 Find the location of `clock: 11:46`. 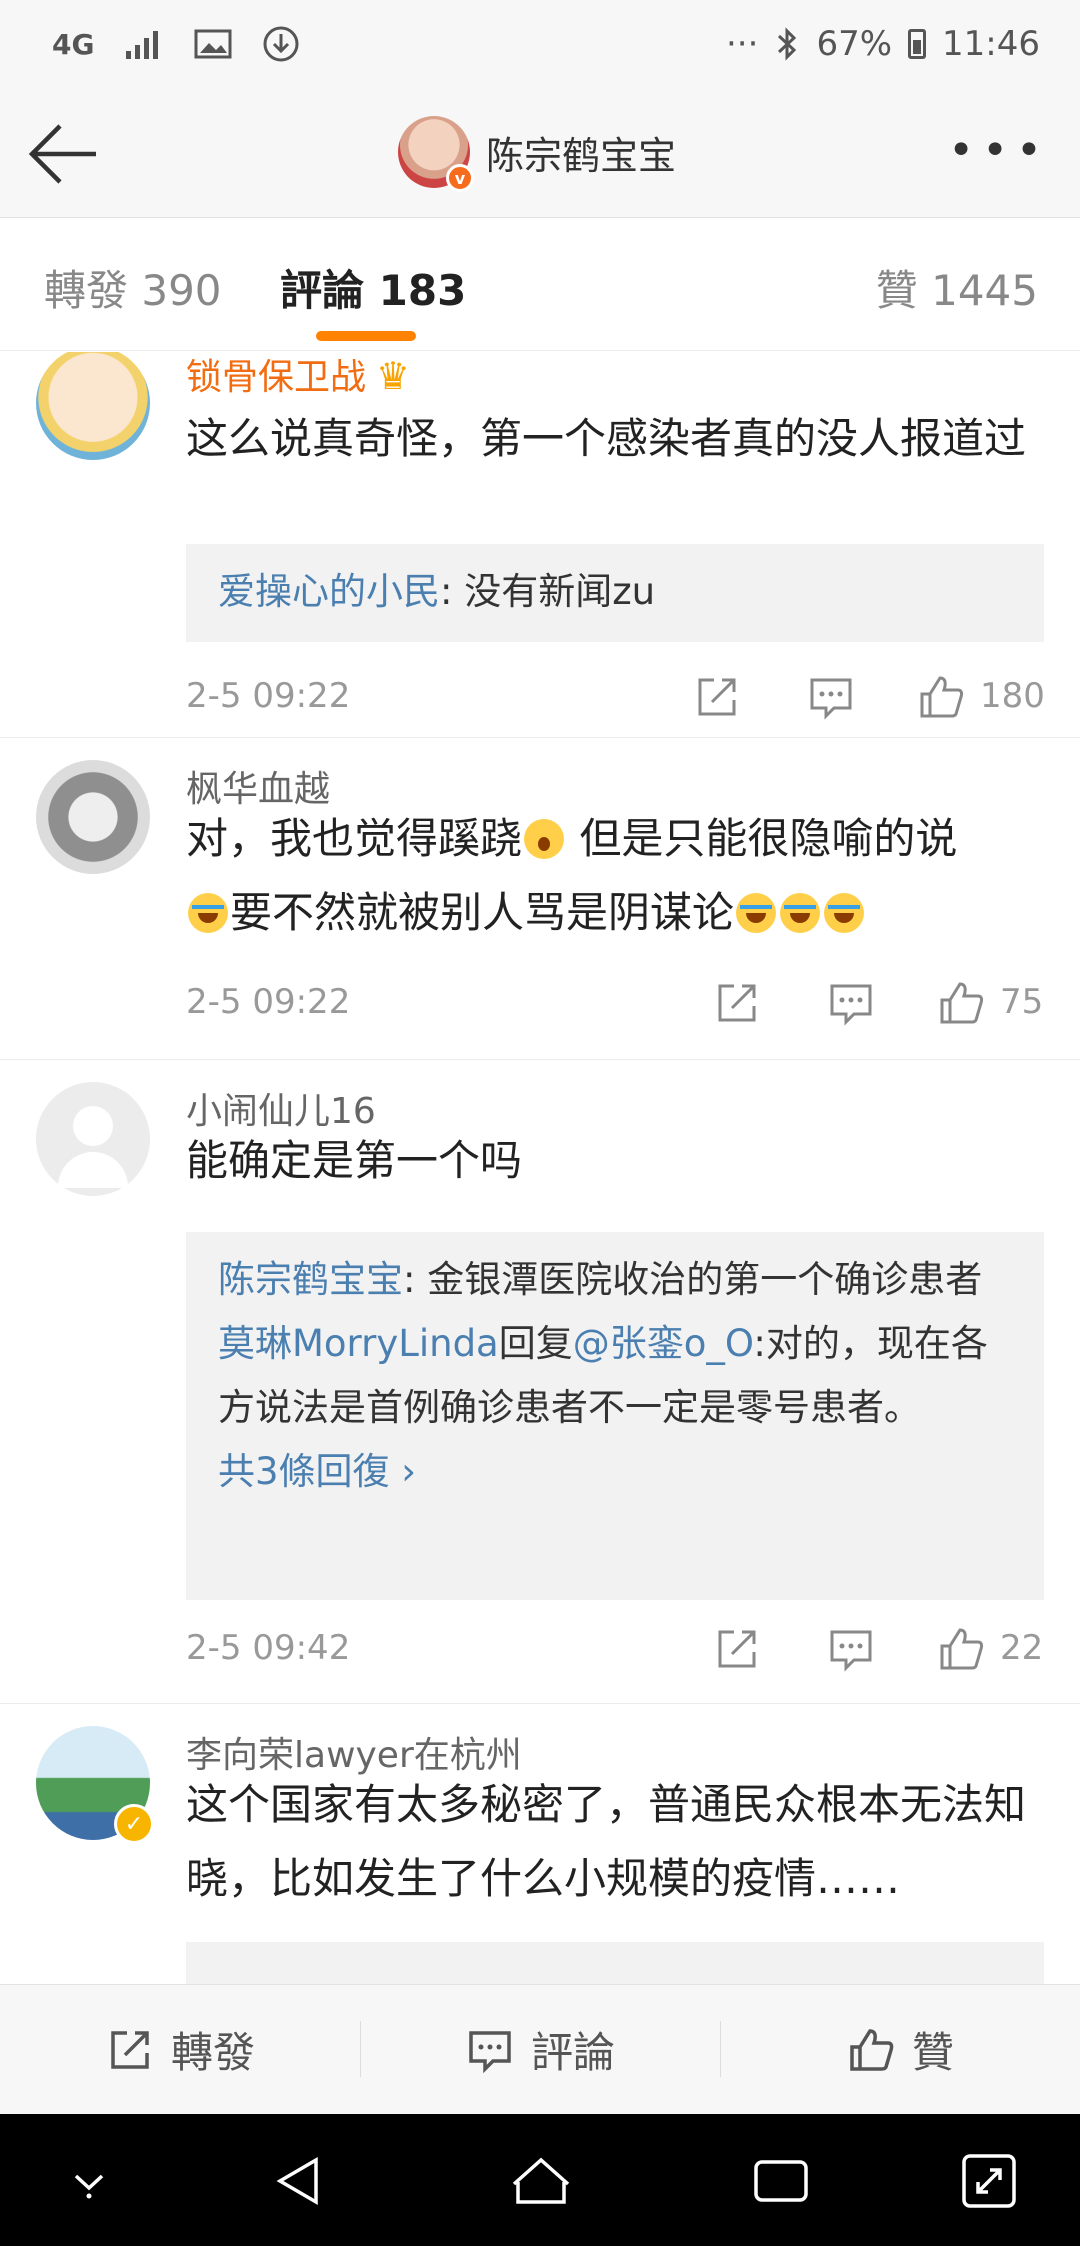

clock: 11:46 is located at coordinates (991, 44).